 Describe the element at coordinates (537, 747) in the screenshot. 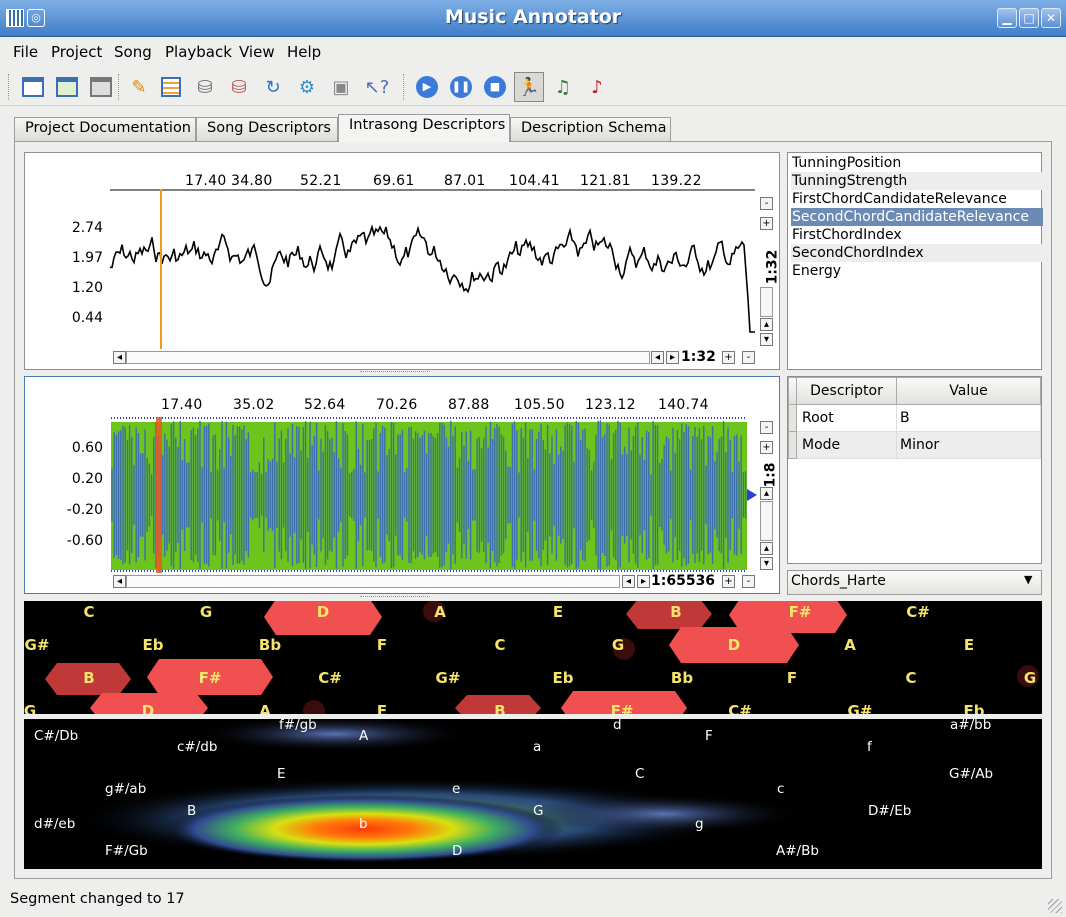

I see `keyspace-label: a` at that location.